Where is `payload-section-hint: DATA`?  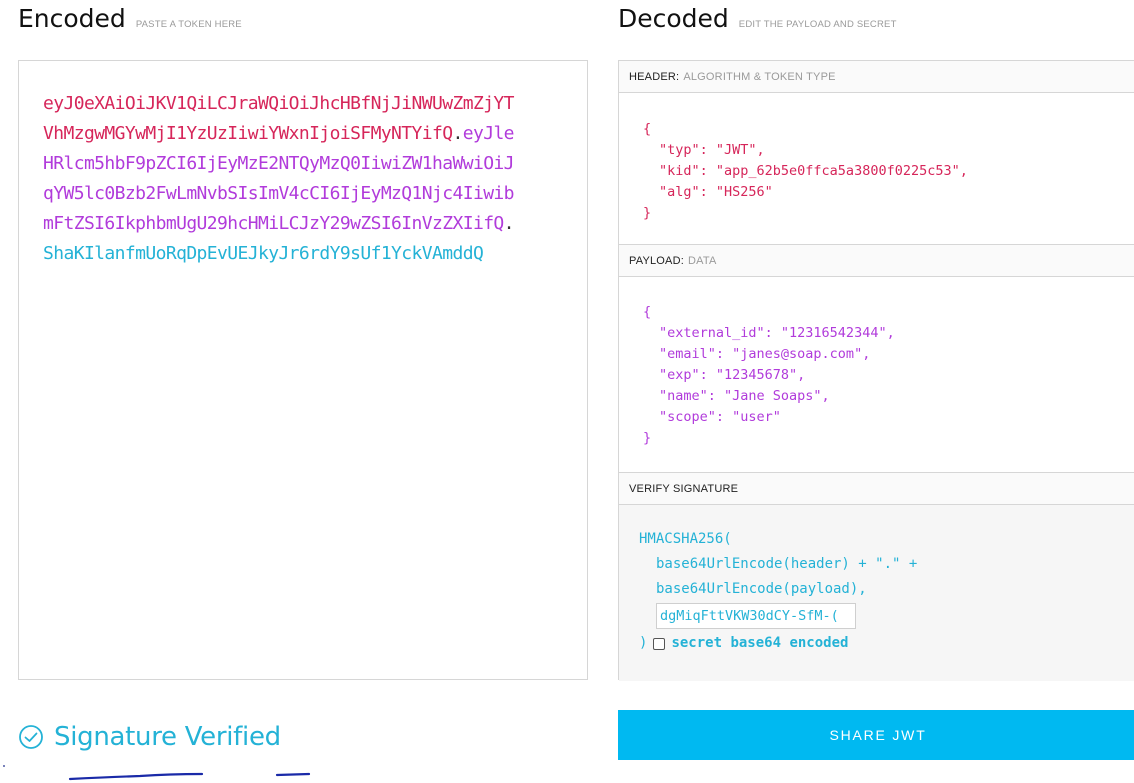 payload-section-hint: DATA is located at coordinates (702, 260).